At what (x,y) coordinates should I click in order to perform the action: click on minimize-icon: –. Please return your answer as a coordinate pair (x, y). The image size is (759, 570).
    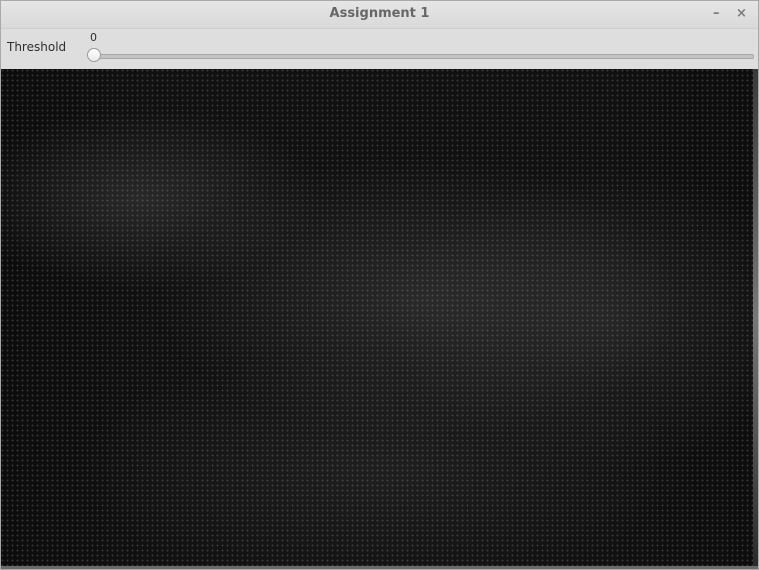
    Looking at the image, I should click on (716, 14).